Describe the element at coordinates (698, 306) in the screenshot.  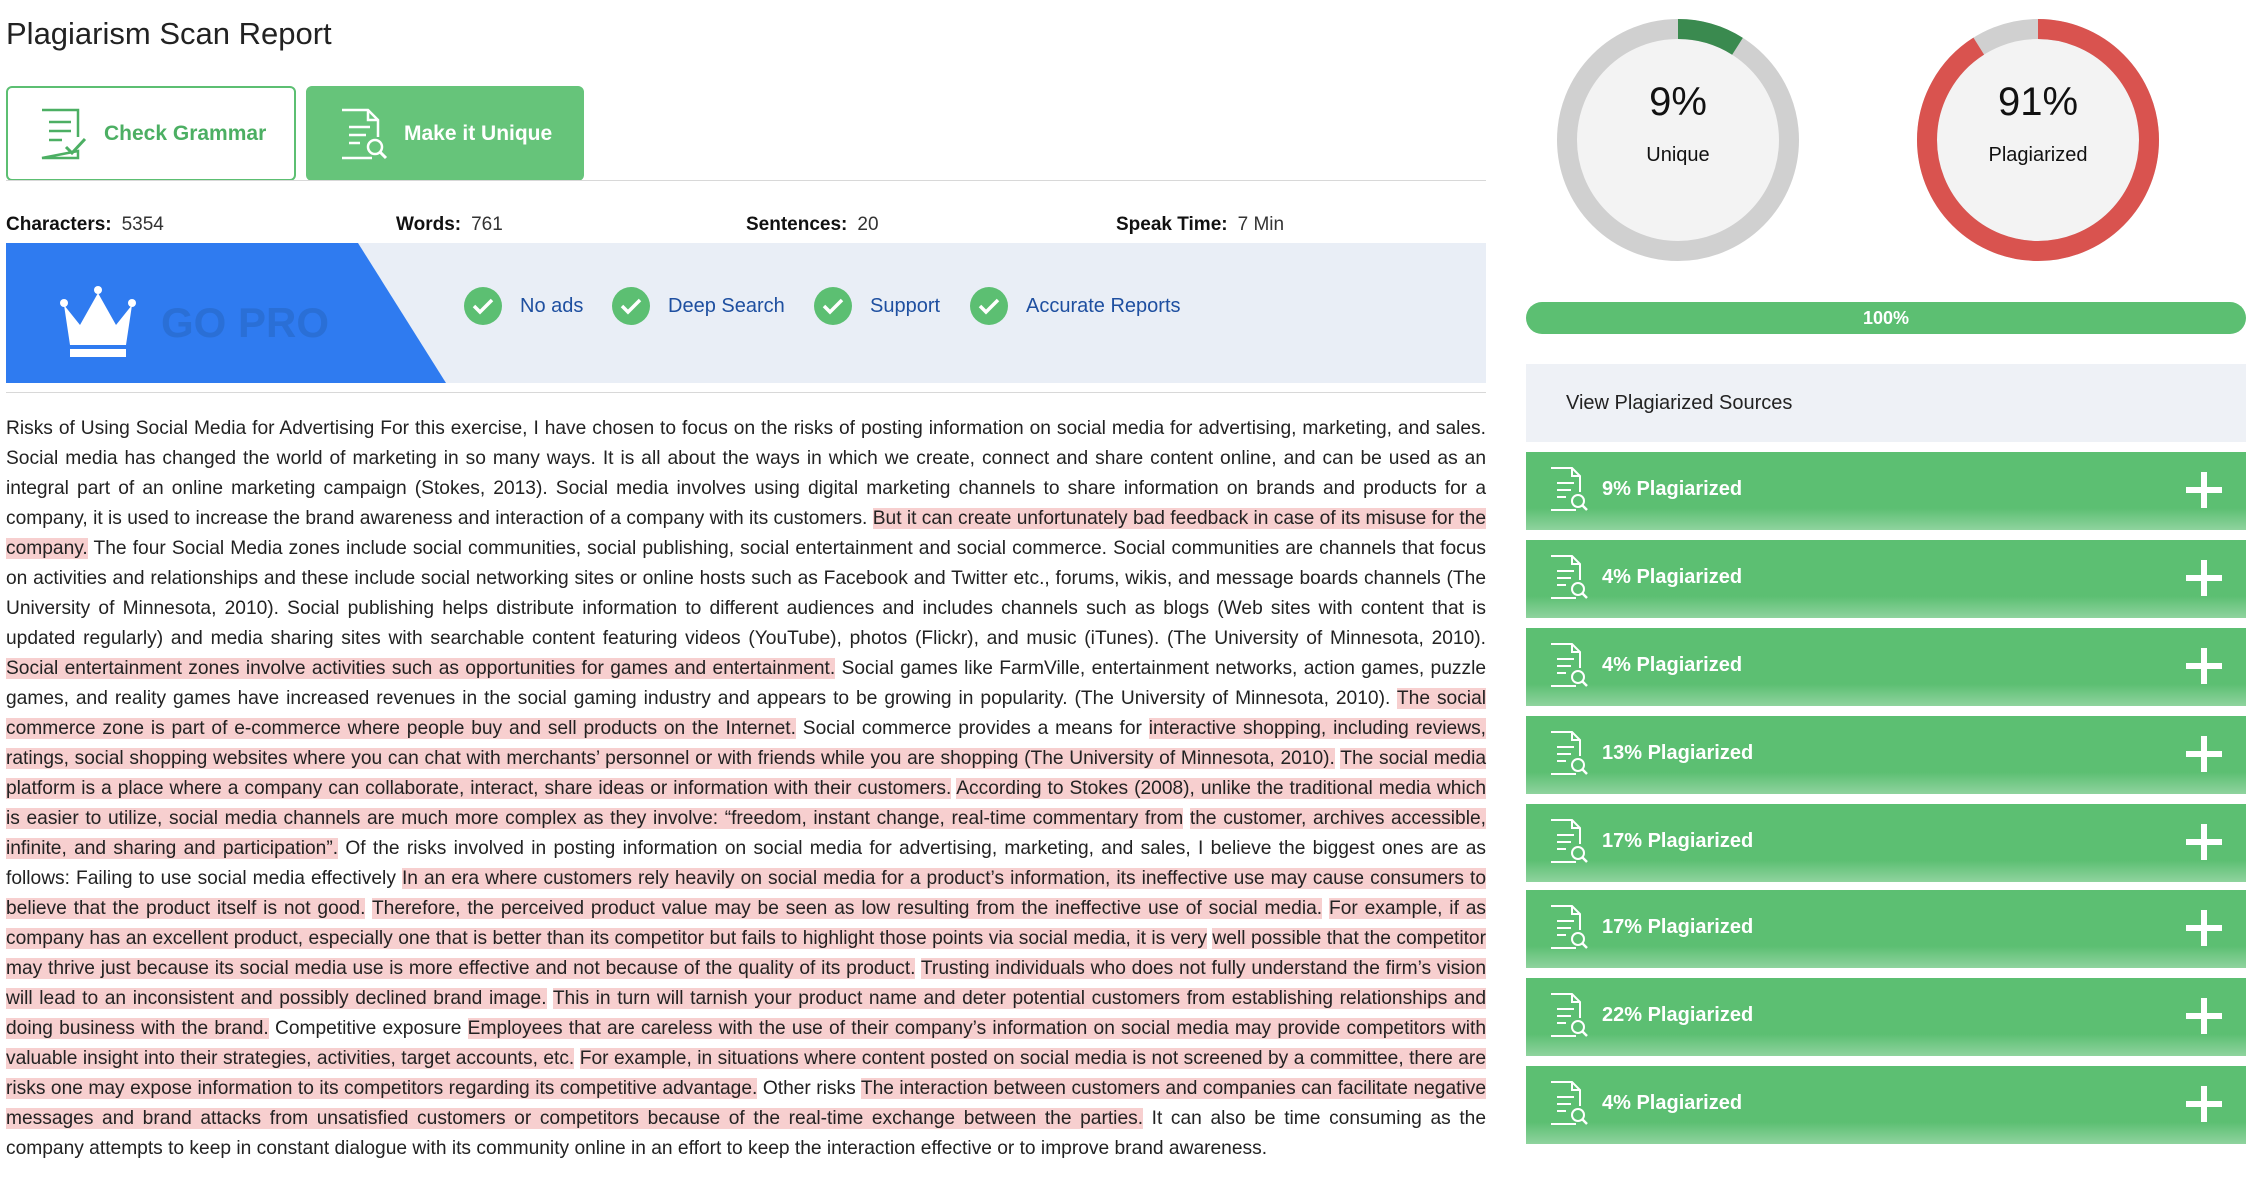
I see `feature-deep-search: Deep Search` at that location.